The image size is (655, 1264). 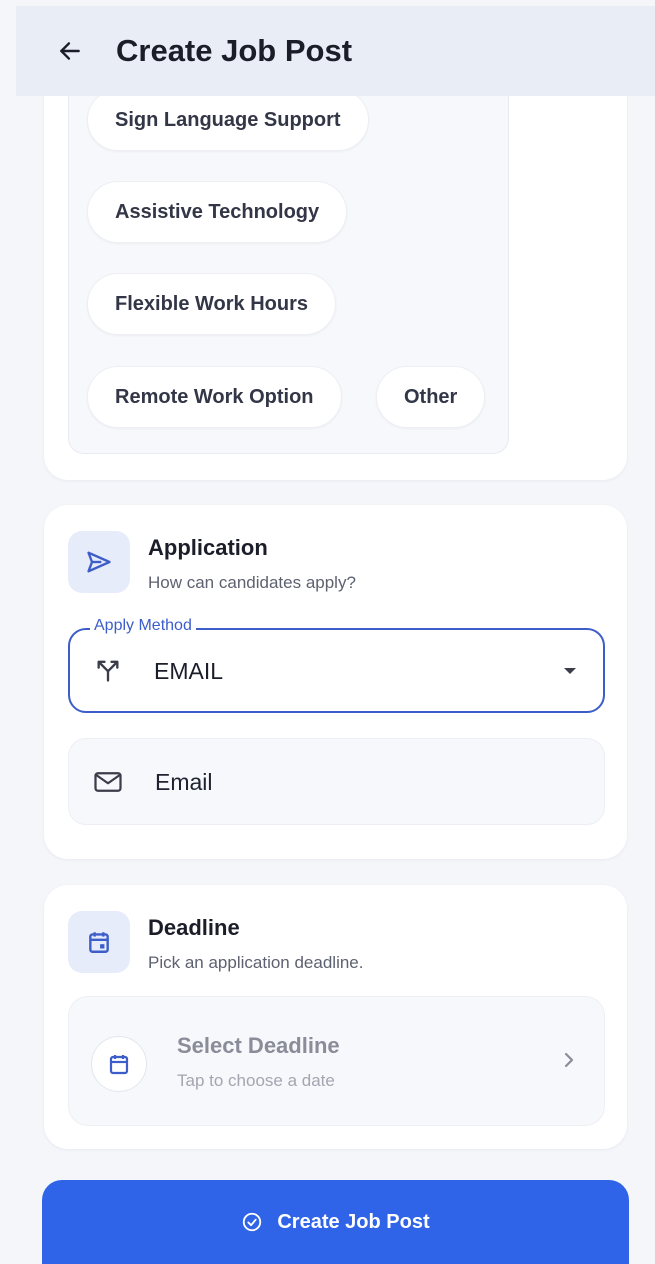 I want to click on deadline-subtitle: Pick an application deadline., so click(x=256, y=962).